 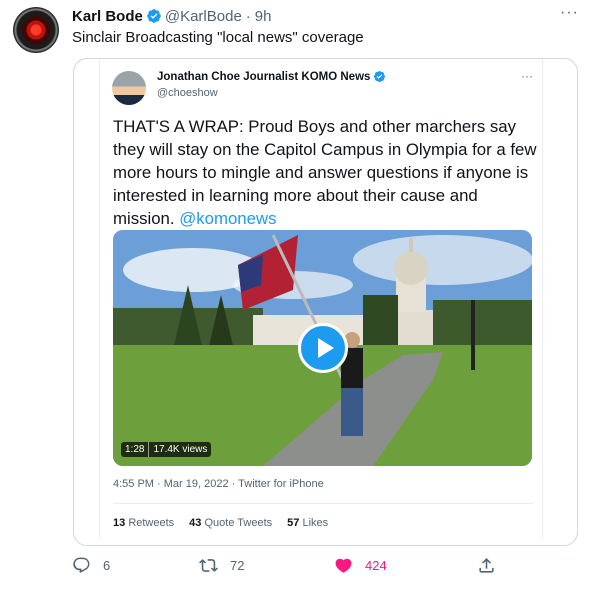 What do you see at coordinates (135, 449) in the screenshot?
I see `video-duration: 1:28` at bounding box center [135, 449].